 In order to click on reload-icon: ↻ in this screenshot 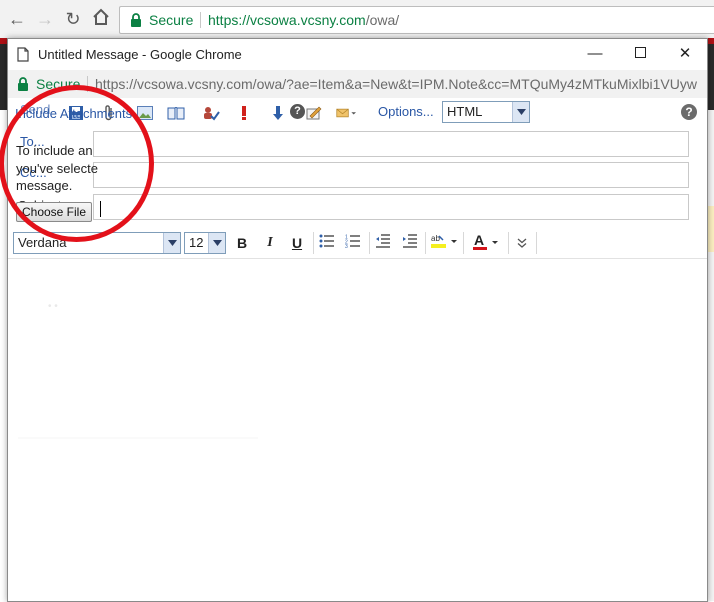, I will do `click(73, 19)`.